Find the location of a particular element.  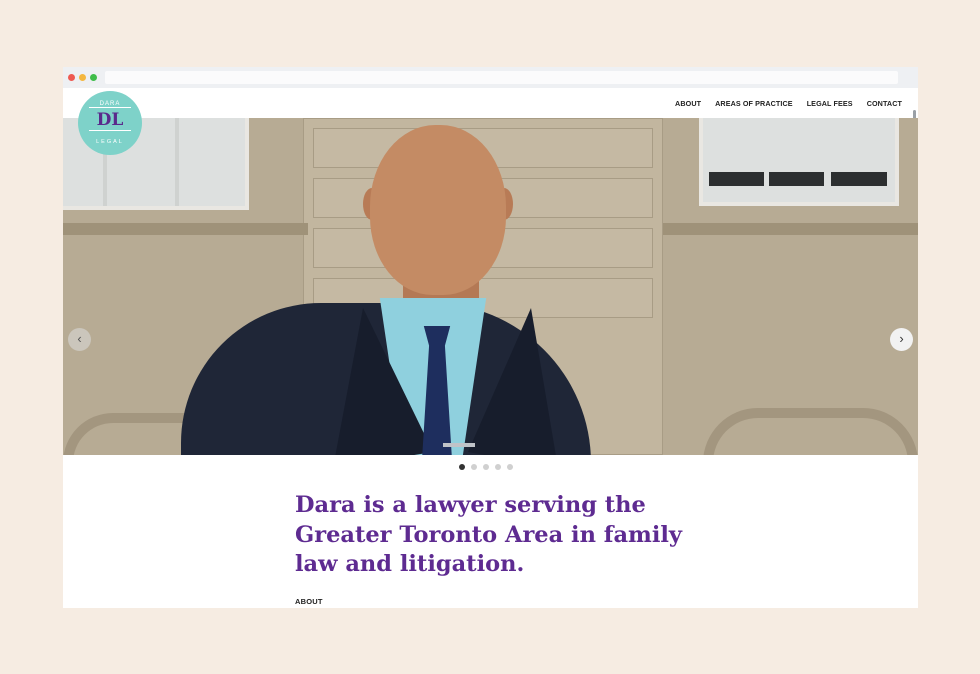

carousel-indicators is located at coordinates (486, 467).